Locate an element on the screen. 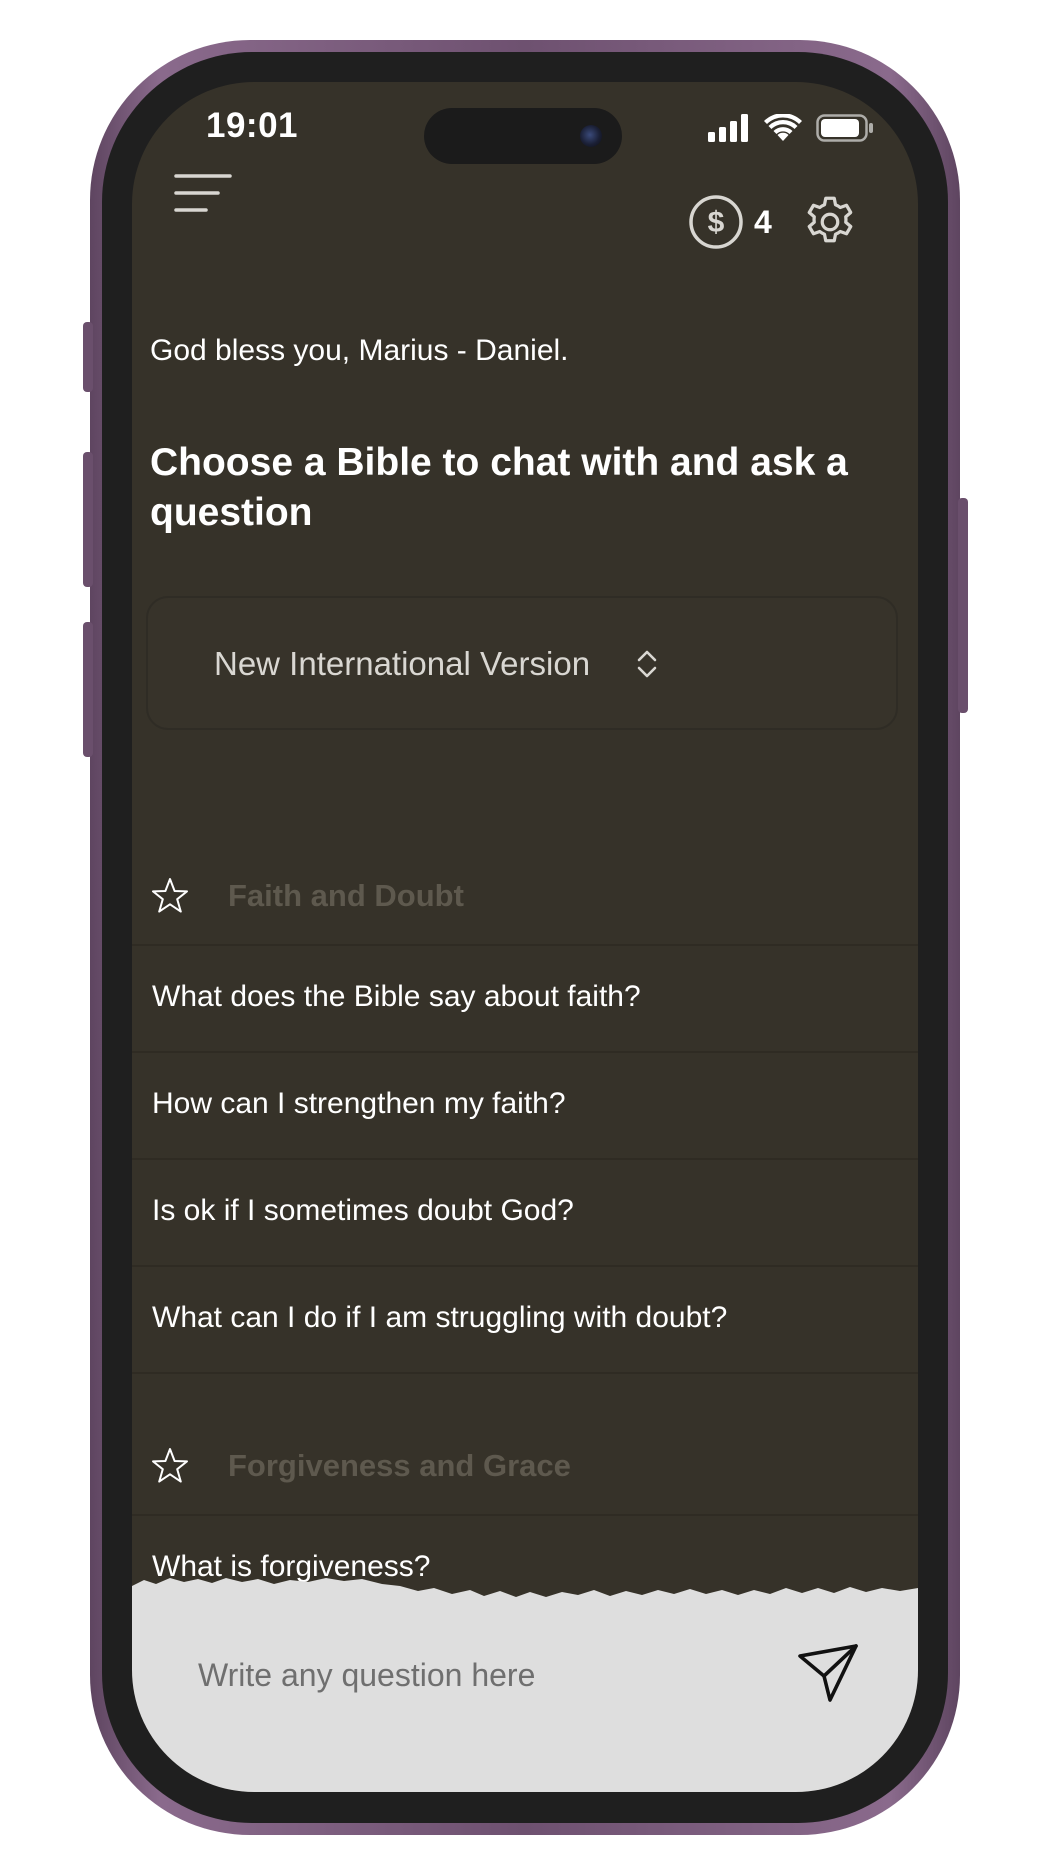 This screenshot has width=1044, height=1875. dollar-coin-icon: $ is located at coordinates (716, 222).